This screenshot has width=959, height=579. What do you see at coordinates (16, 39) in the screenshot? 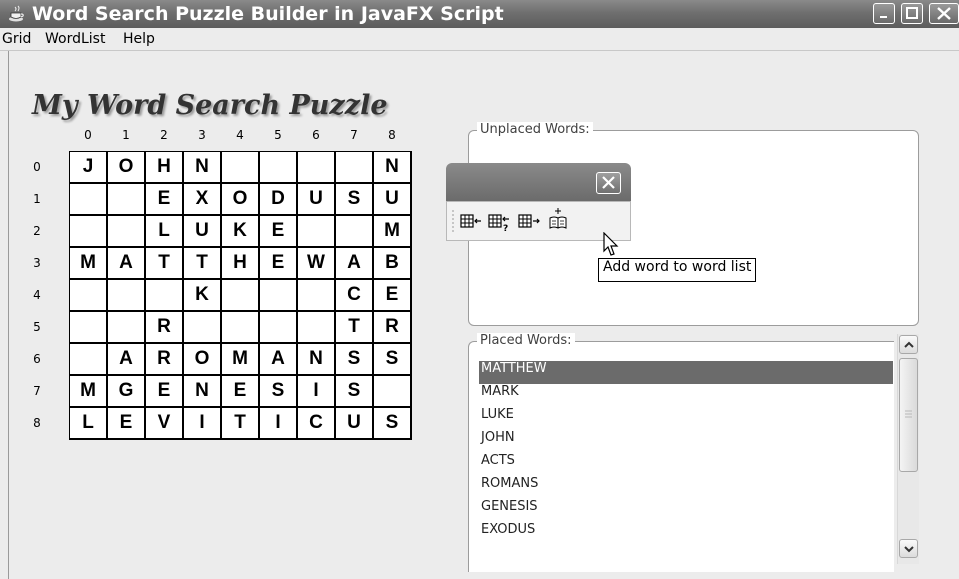
I see `menu-grid: Grid` at bounding box center [16, 39].